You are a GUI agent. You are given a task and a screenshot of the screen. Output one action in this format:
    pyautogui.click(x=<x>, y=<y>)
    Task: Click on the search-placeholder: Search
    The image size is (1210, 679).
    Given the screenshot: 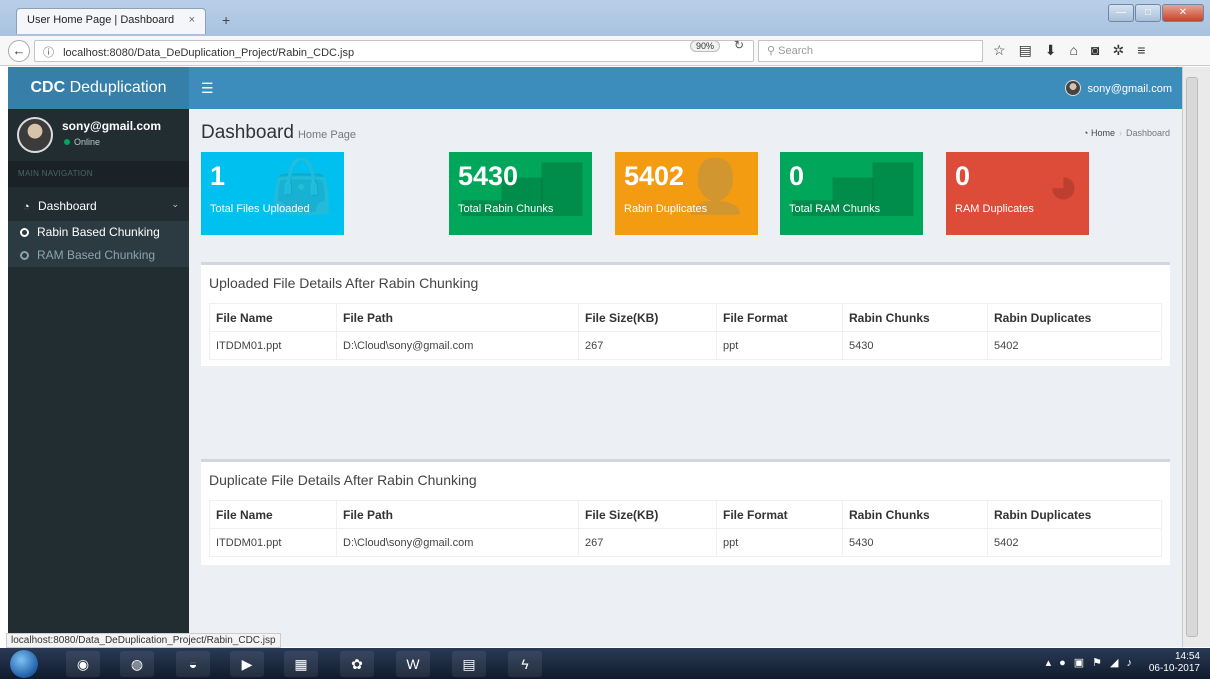 What is the action you would take?
    pyautogui.click(x=795, y=51)
    